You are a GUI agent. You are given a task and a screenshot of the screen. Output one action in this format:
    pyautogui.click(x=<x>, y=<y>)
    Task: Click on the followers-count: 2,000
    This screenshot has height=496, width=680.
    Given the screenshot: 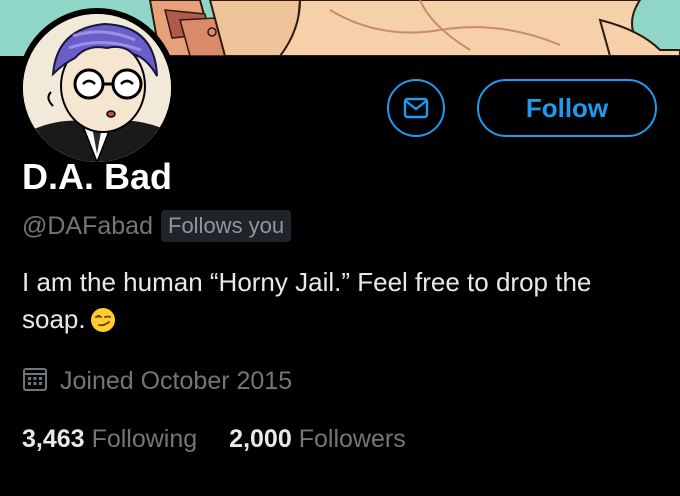 What is the action you would take?
    pyautogui.click(x=260, y=438)
    